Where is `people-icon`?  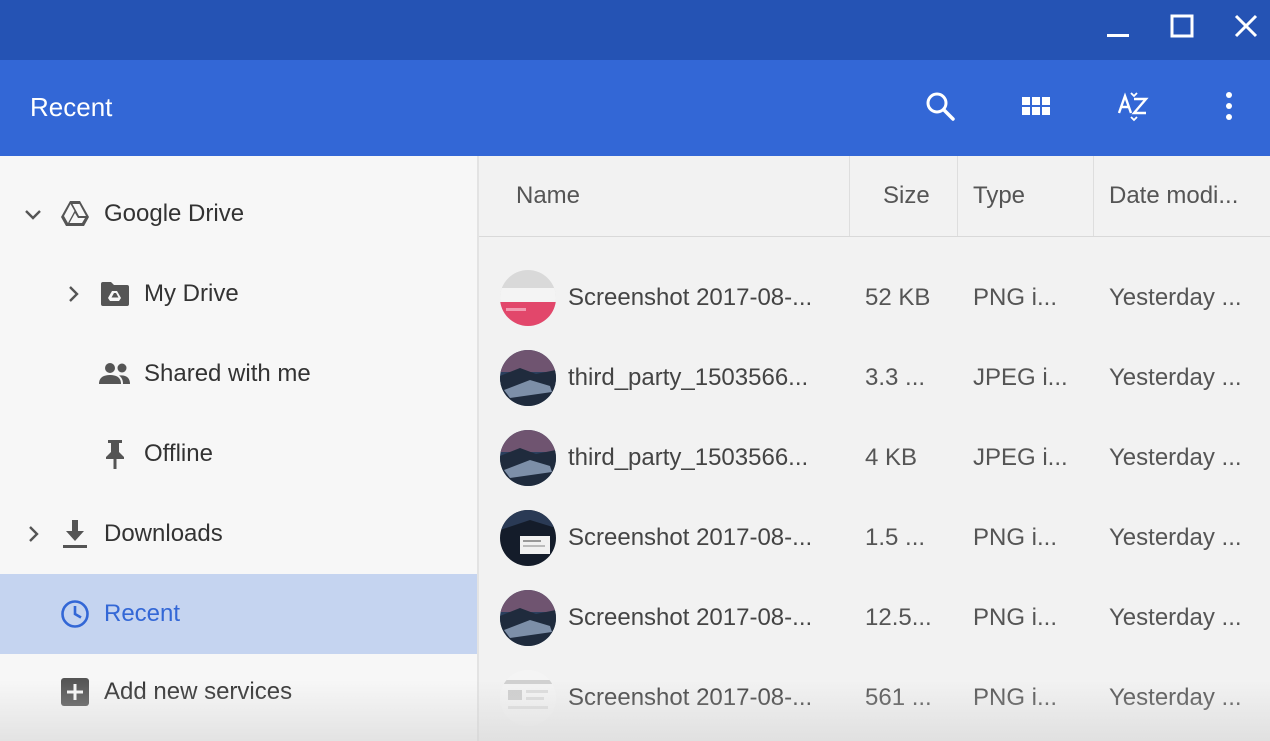 people-icon is located at coordinates (115, 374).